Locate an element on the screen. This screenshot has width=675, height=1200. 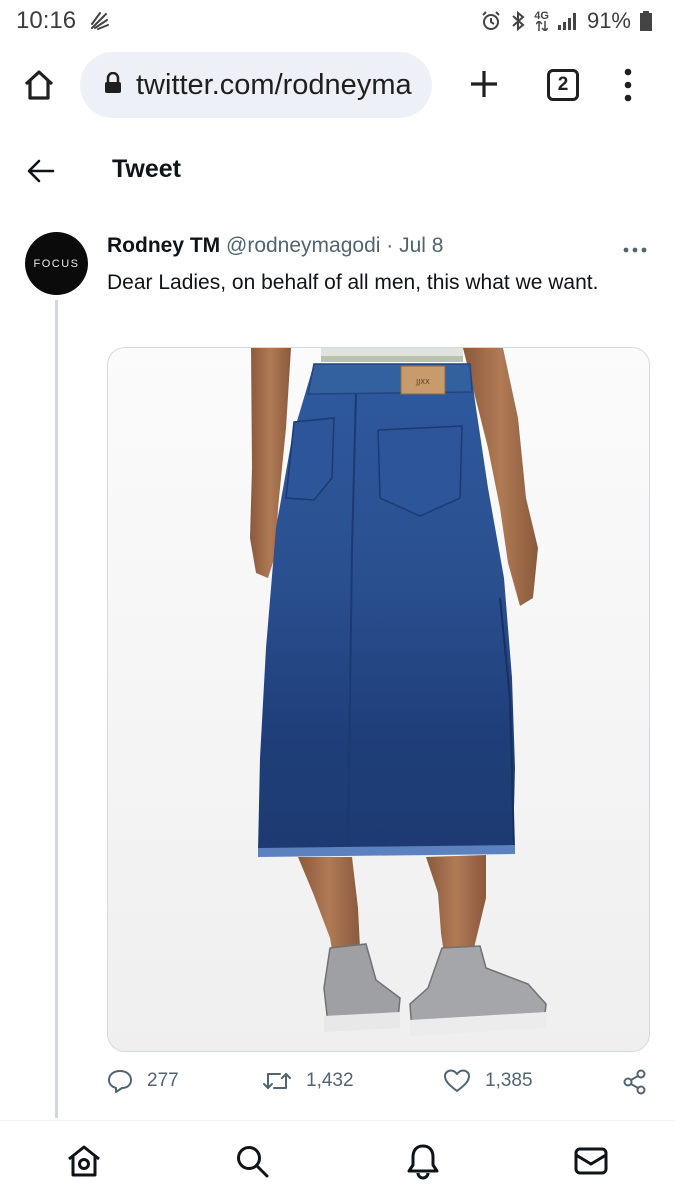
more-vertical-icon is located at coordinates (628, 85).